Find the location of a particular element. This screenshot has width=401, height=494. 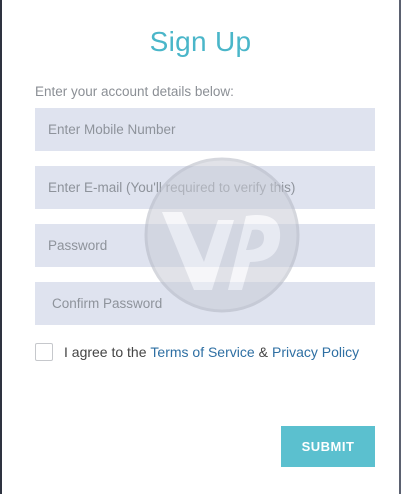

confirm-password-input is located at coordinates (205, 303).